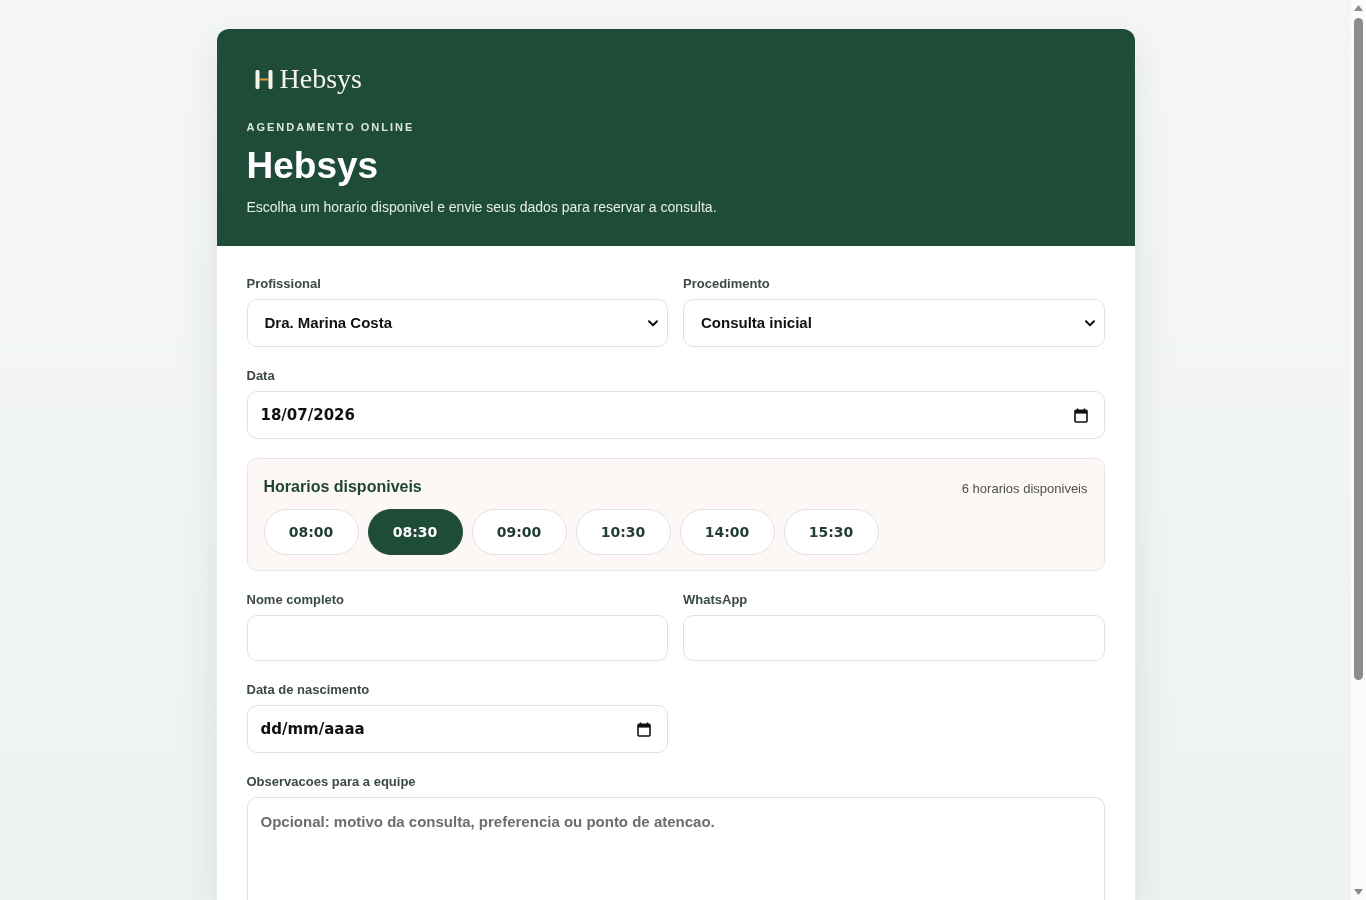 The image size is (1366, 900). What do you see at coordinates (331, 782) in the screenshot?
I see `field-label: Observacoes para a equipe` at bounding box center [331, 782].